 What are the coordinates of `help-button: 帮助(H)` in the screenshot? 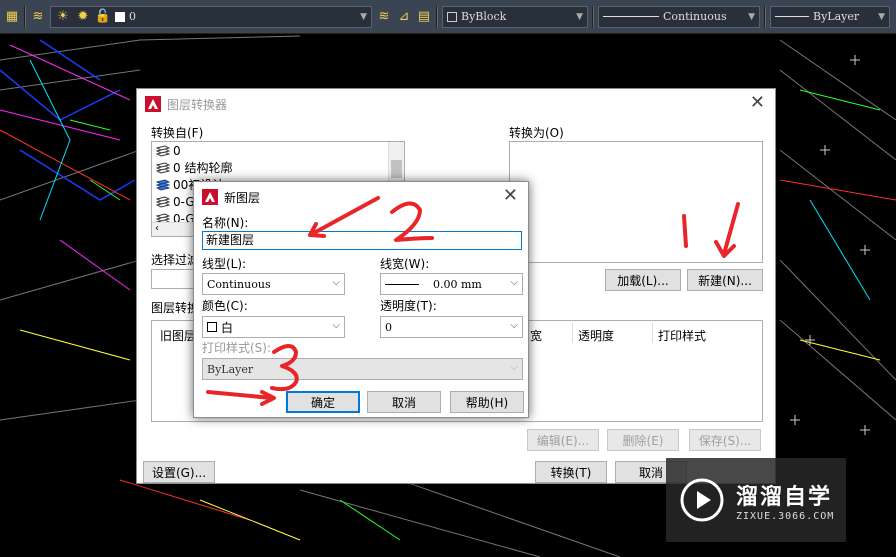 It's located at (487, 402).